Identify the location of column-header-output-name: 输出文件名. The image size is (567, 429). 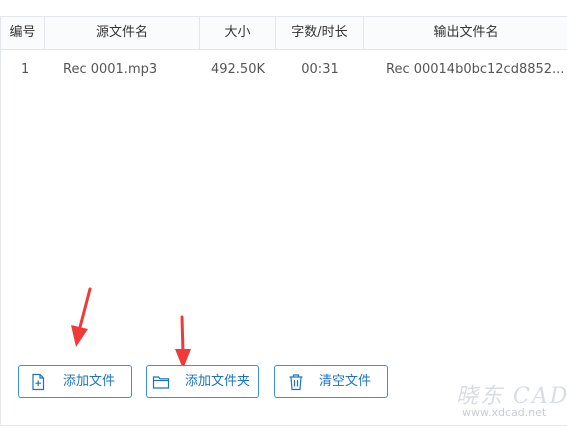
(465, 33).